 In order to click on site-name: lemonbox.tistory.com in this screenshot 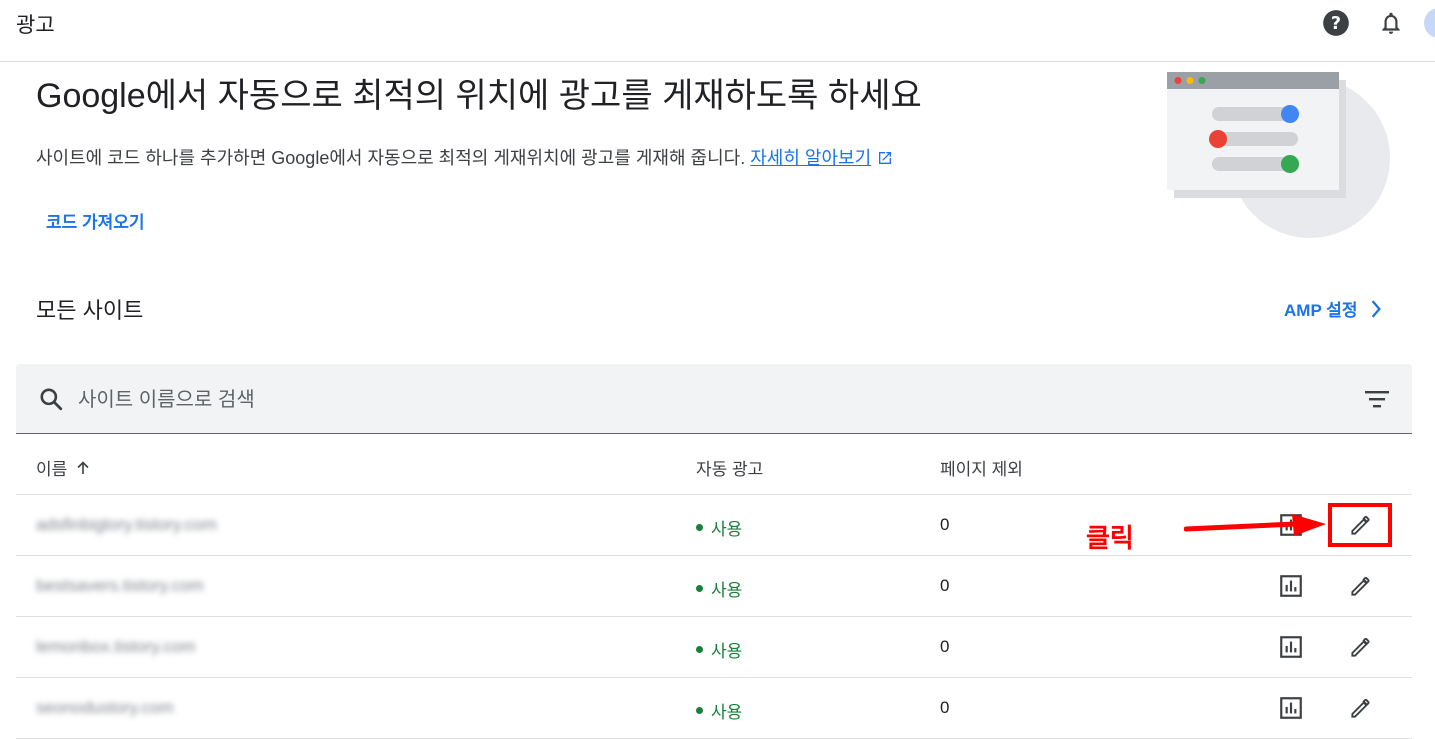, I will do `click(115, 646)`.